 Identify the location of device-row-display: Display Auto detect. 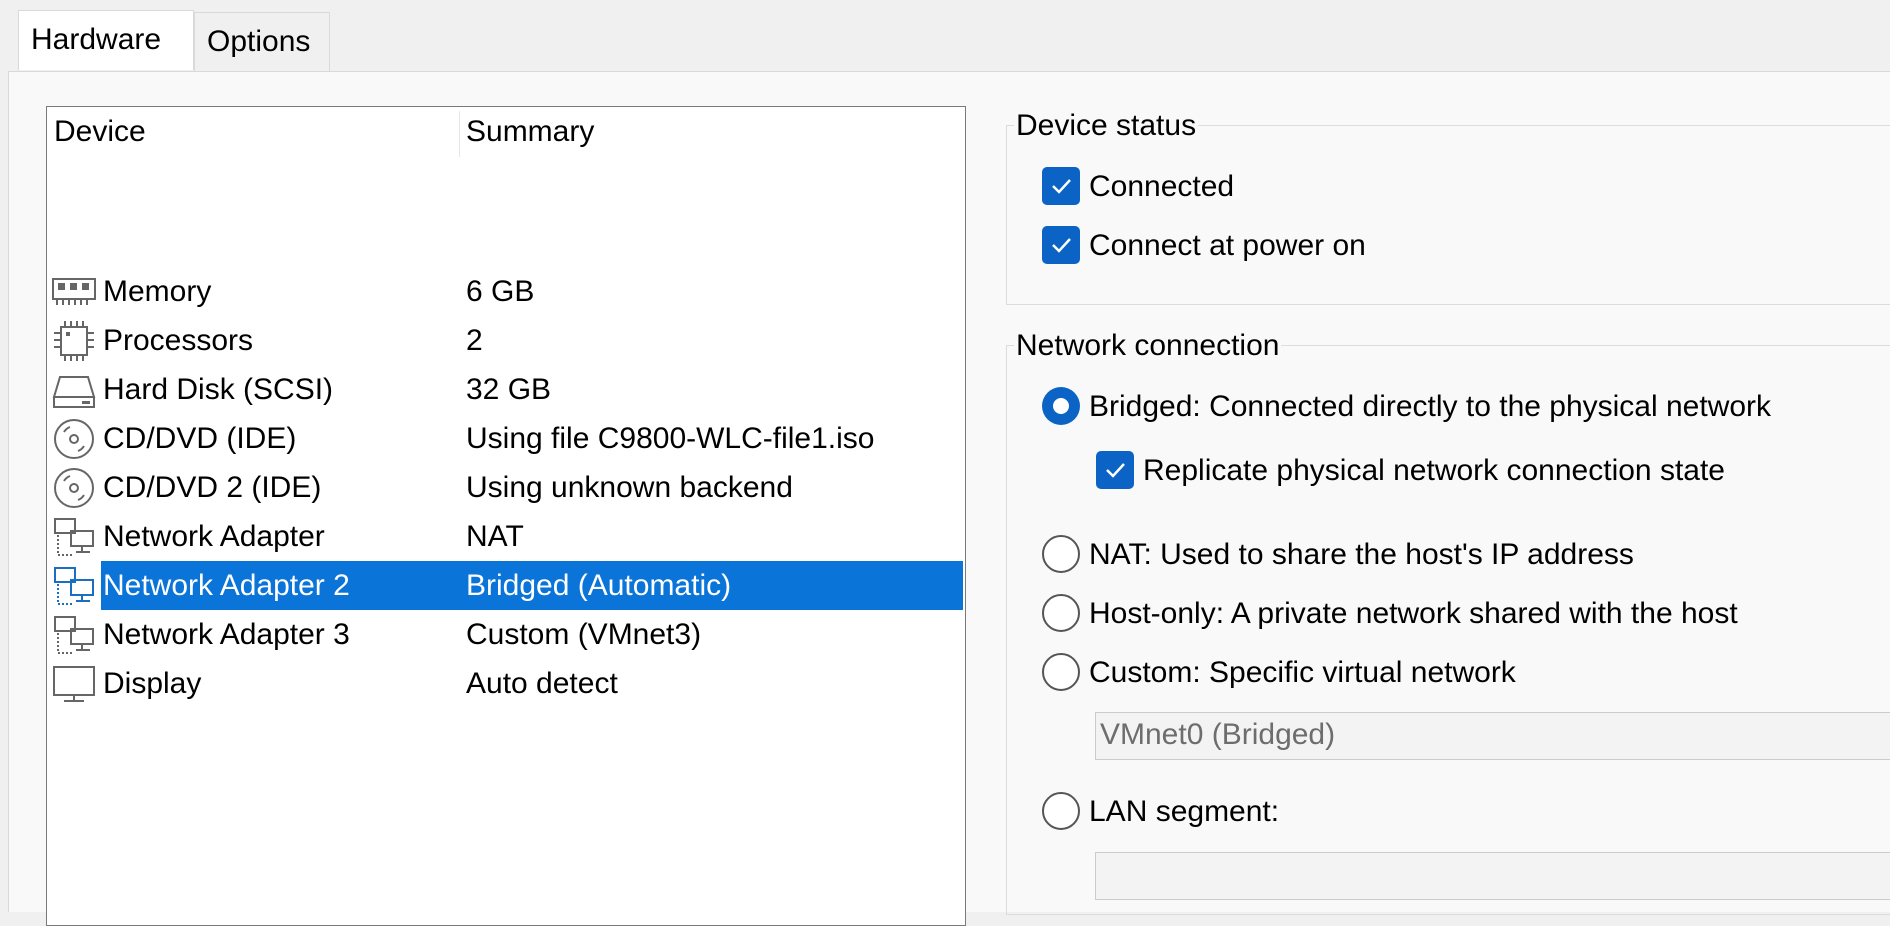
(505, 683).